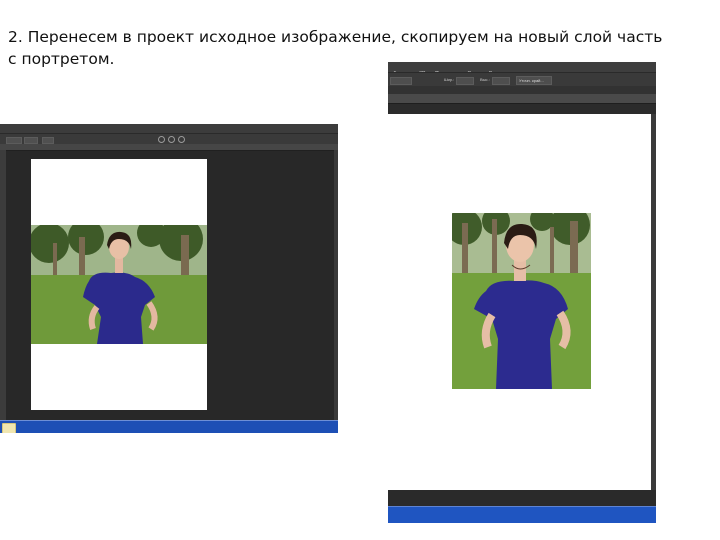  What do you see at coordinates (485, 79) in the screenshot?
I see `height-label: Выс.:` at bounding box center [485, 79].